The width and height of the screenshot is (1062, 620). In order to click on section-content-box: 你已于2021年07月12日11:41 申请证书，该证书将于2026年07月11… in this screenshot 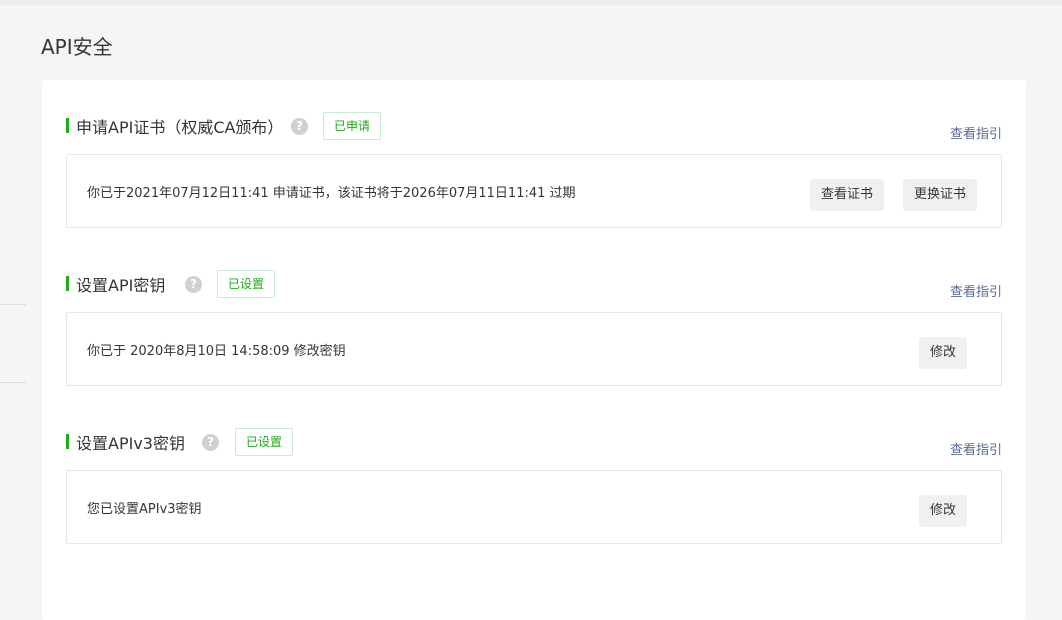, I will do `click(534, 191)`.